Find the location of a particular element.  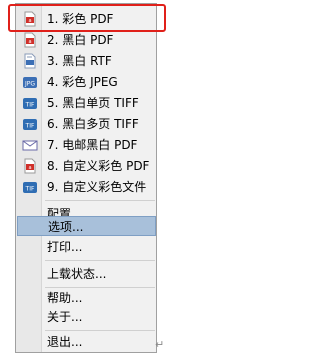

menu-item-custom-color-file: TIF 9. 自定义彩色文件 is located at coordinates (86, 187).